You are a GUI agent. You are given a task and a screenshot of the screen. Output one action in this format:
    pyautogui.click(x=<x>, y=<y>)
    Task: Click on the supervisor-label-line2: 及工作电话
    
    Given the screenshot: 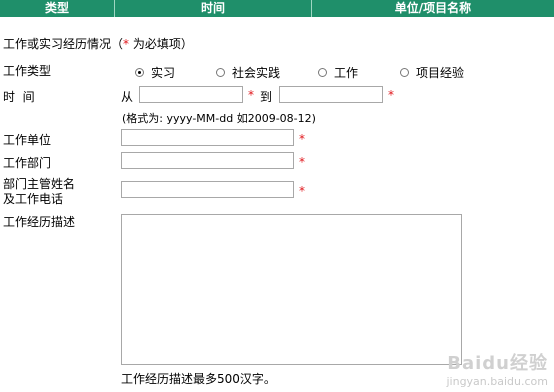 What is the action you would take?
    pyautogui.click(x=33, y=199)
    